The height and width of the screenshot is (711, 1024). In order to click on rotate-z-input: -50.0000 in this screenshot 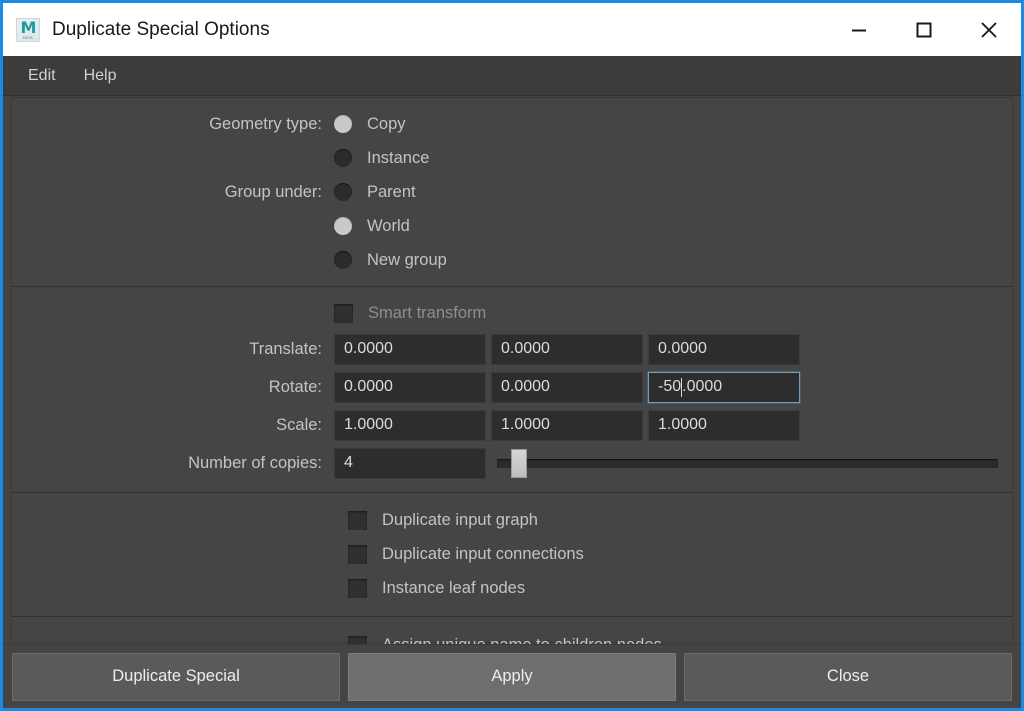, I will do `click(724, 387)`.